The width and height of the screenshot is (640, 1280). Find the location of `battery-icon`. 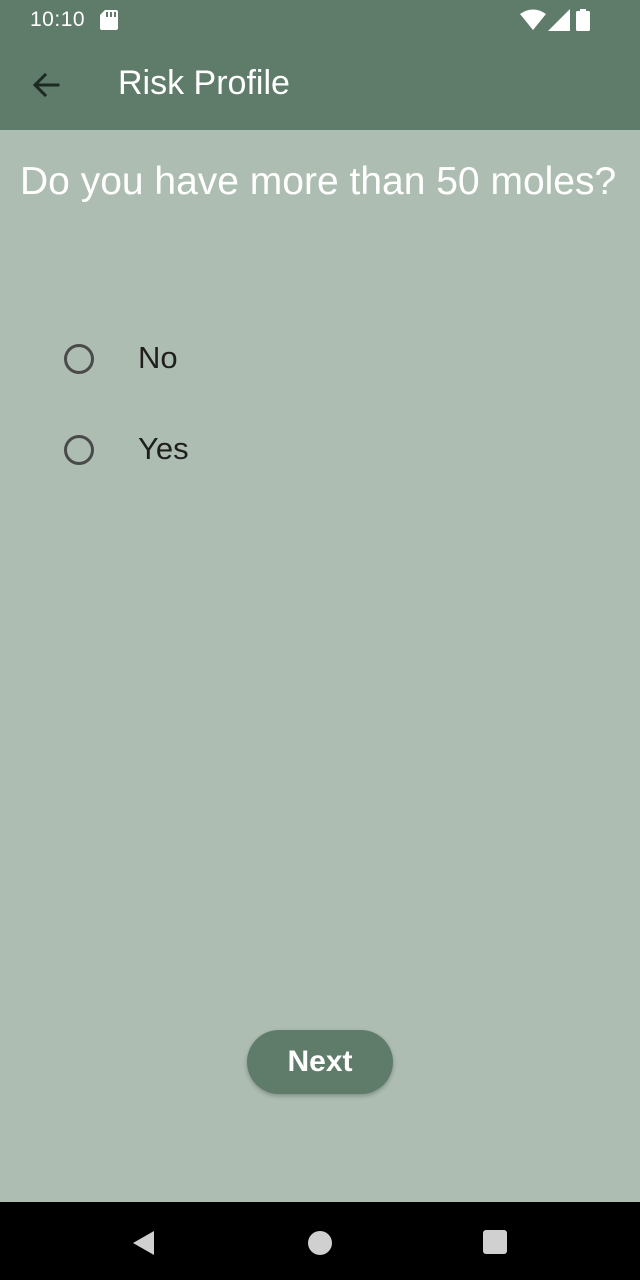

battery-icon is located at coordinates (583, 20).